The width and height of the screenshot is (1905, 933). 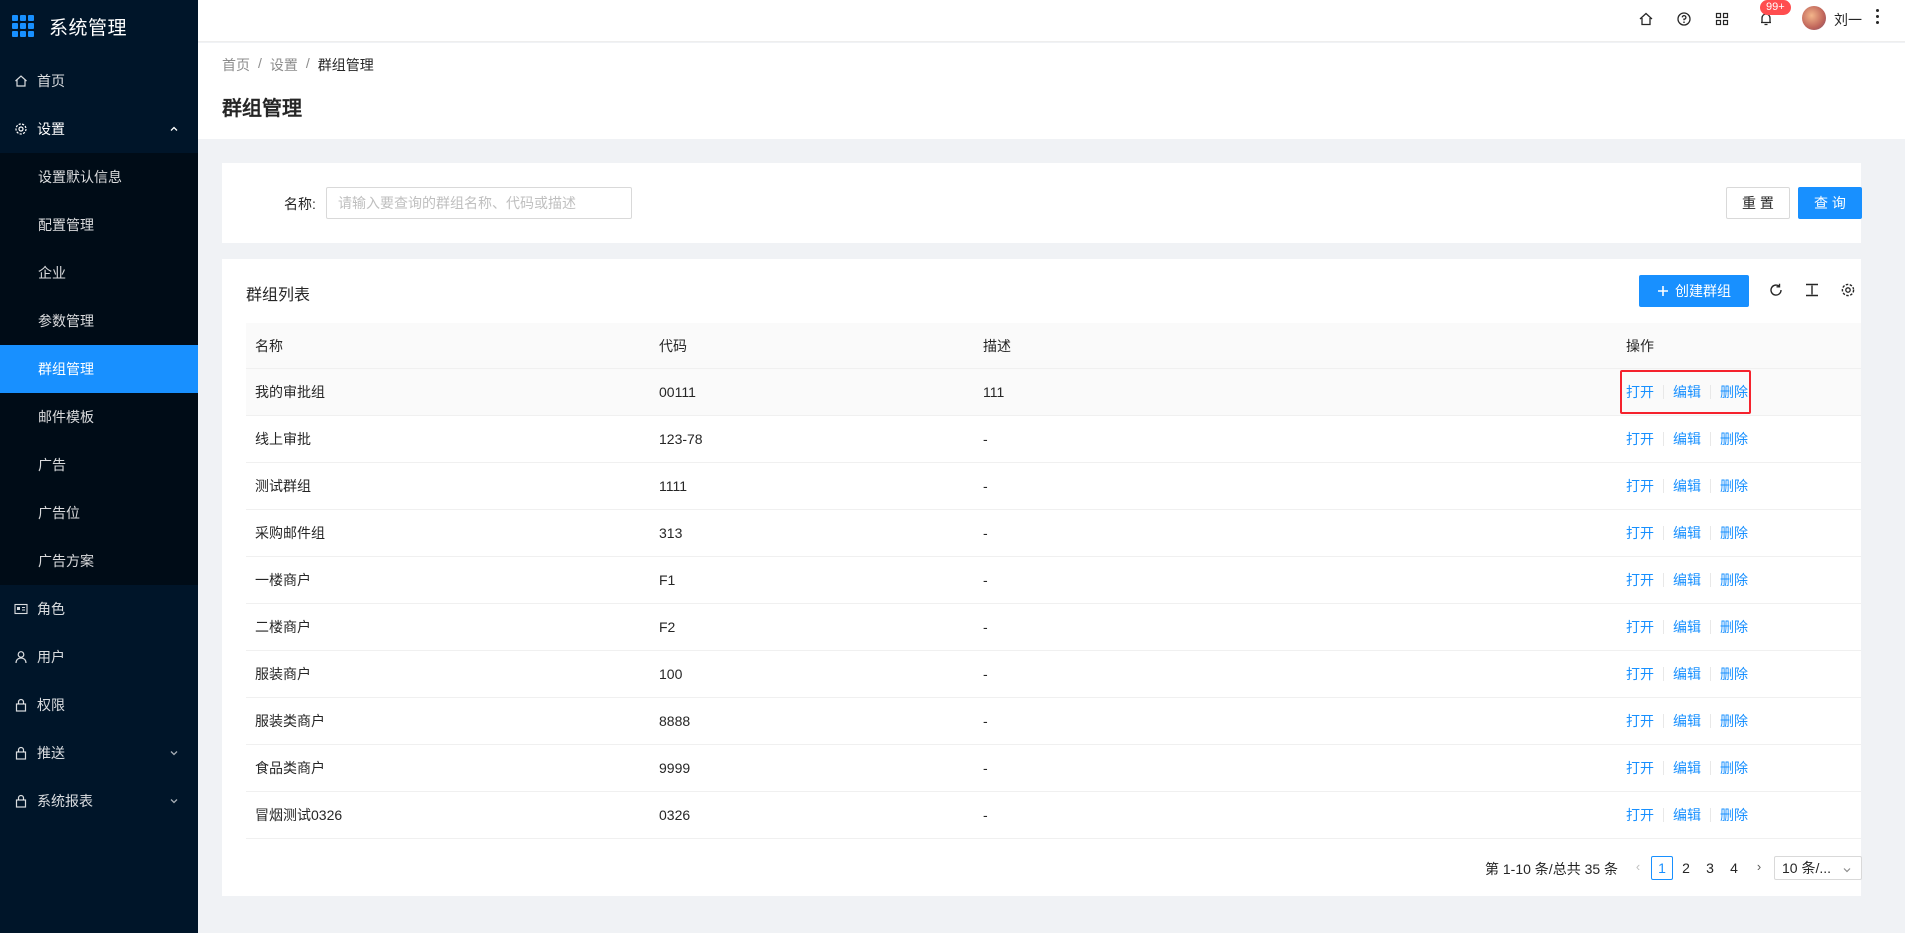 What do you see at coordinates (66, 561) in the screenshot?
I see `sidebar-item-label: 广告方案` at bounding box center [66, 561].